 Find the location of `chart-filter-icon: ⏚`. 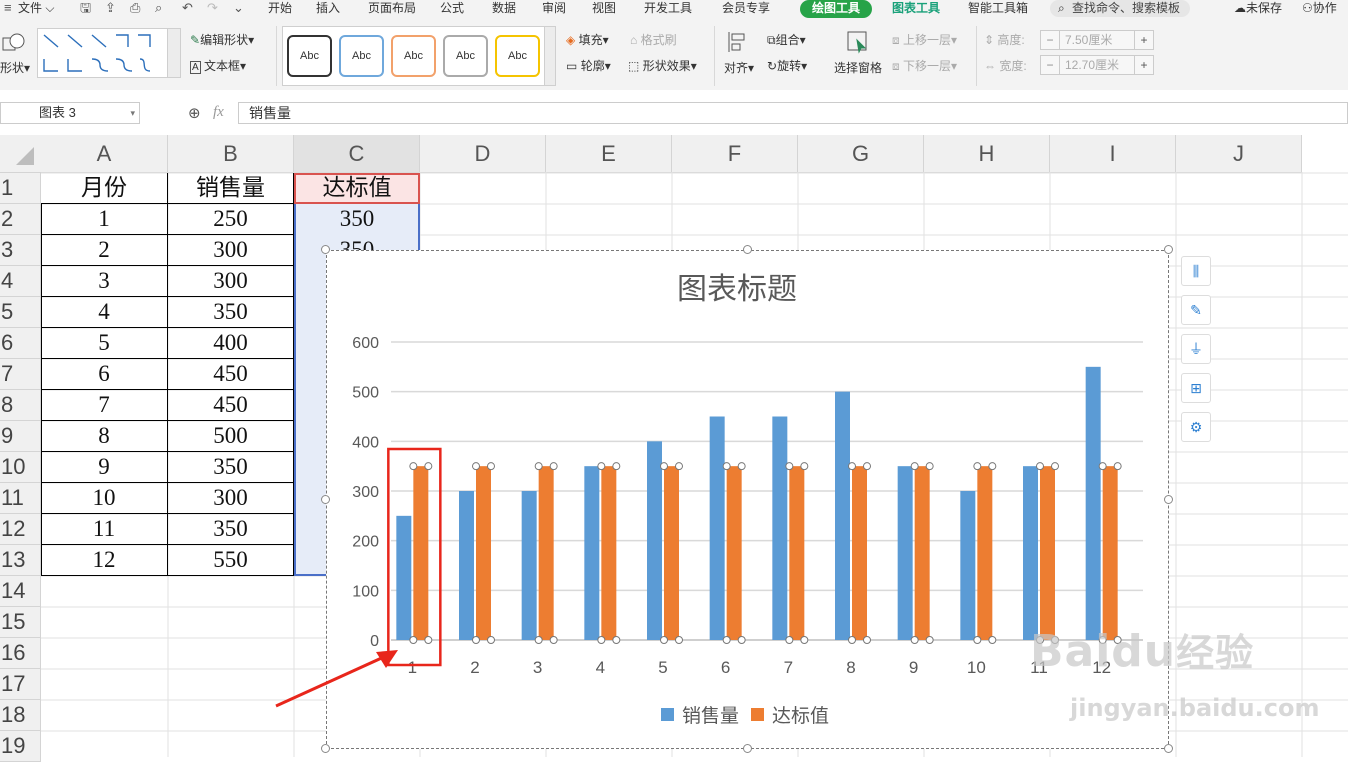

chart-filter-icon: ⏚ is located at coordinates (1196, 349).